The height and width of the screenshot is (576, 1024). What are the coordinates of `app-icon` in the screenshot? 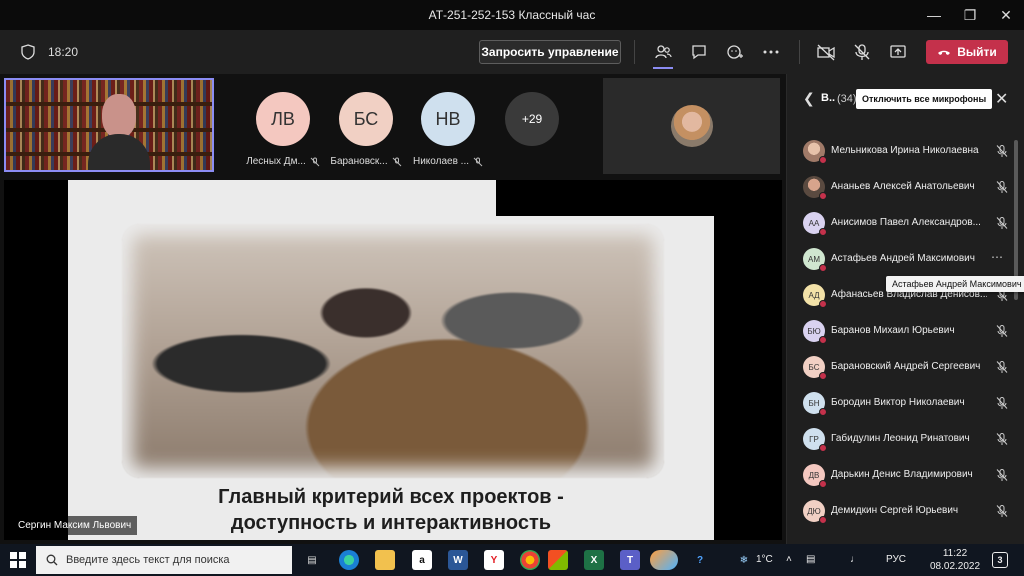 It's located at (664, 560).